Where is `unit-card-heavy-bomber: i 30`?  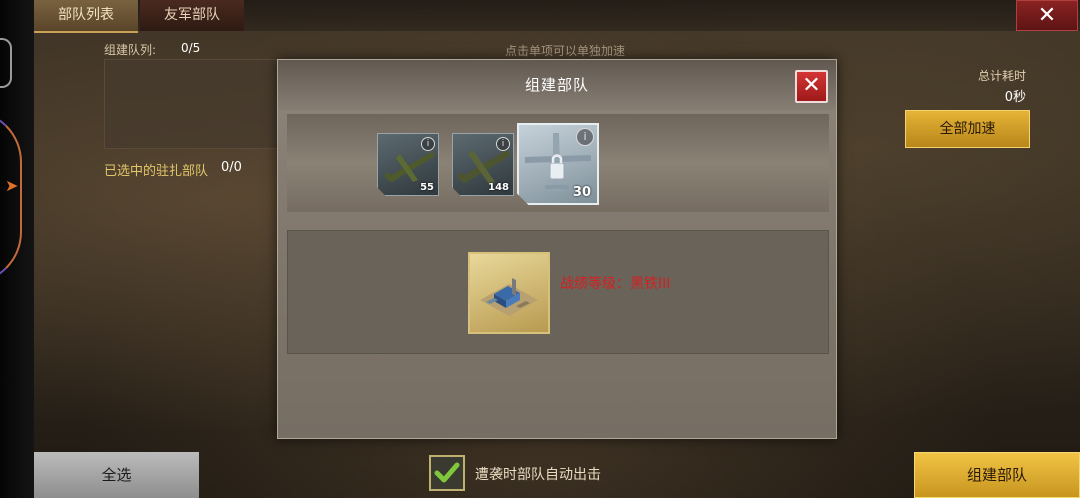 unit-card-heavy-bomber: i 30 is located at coordinates (558, 164).